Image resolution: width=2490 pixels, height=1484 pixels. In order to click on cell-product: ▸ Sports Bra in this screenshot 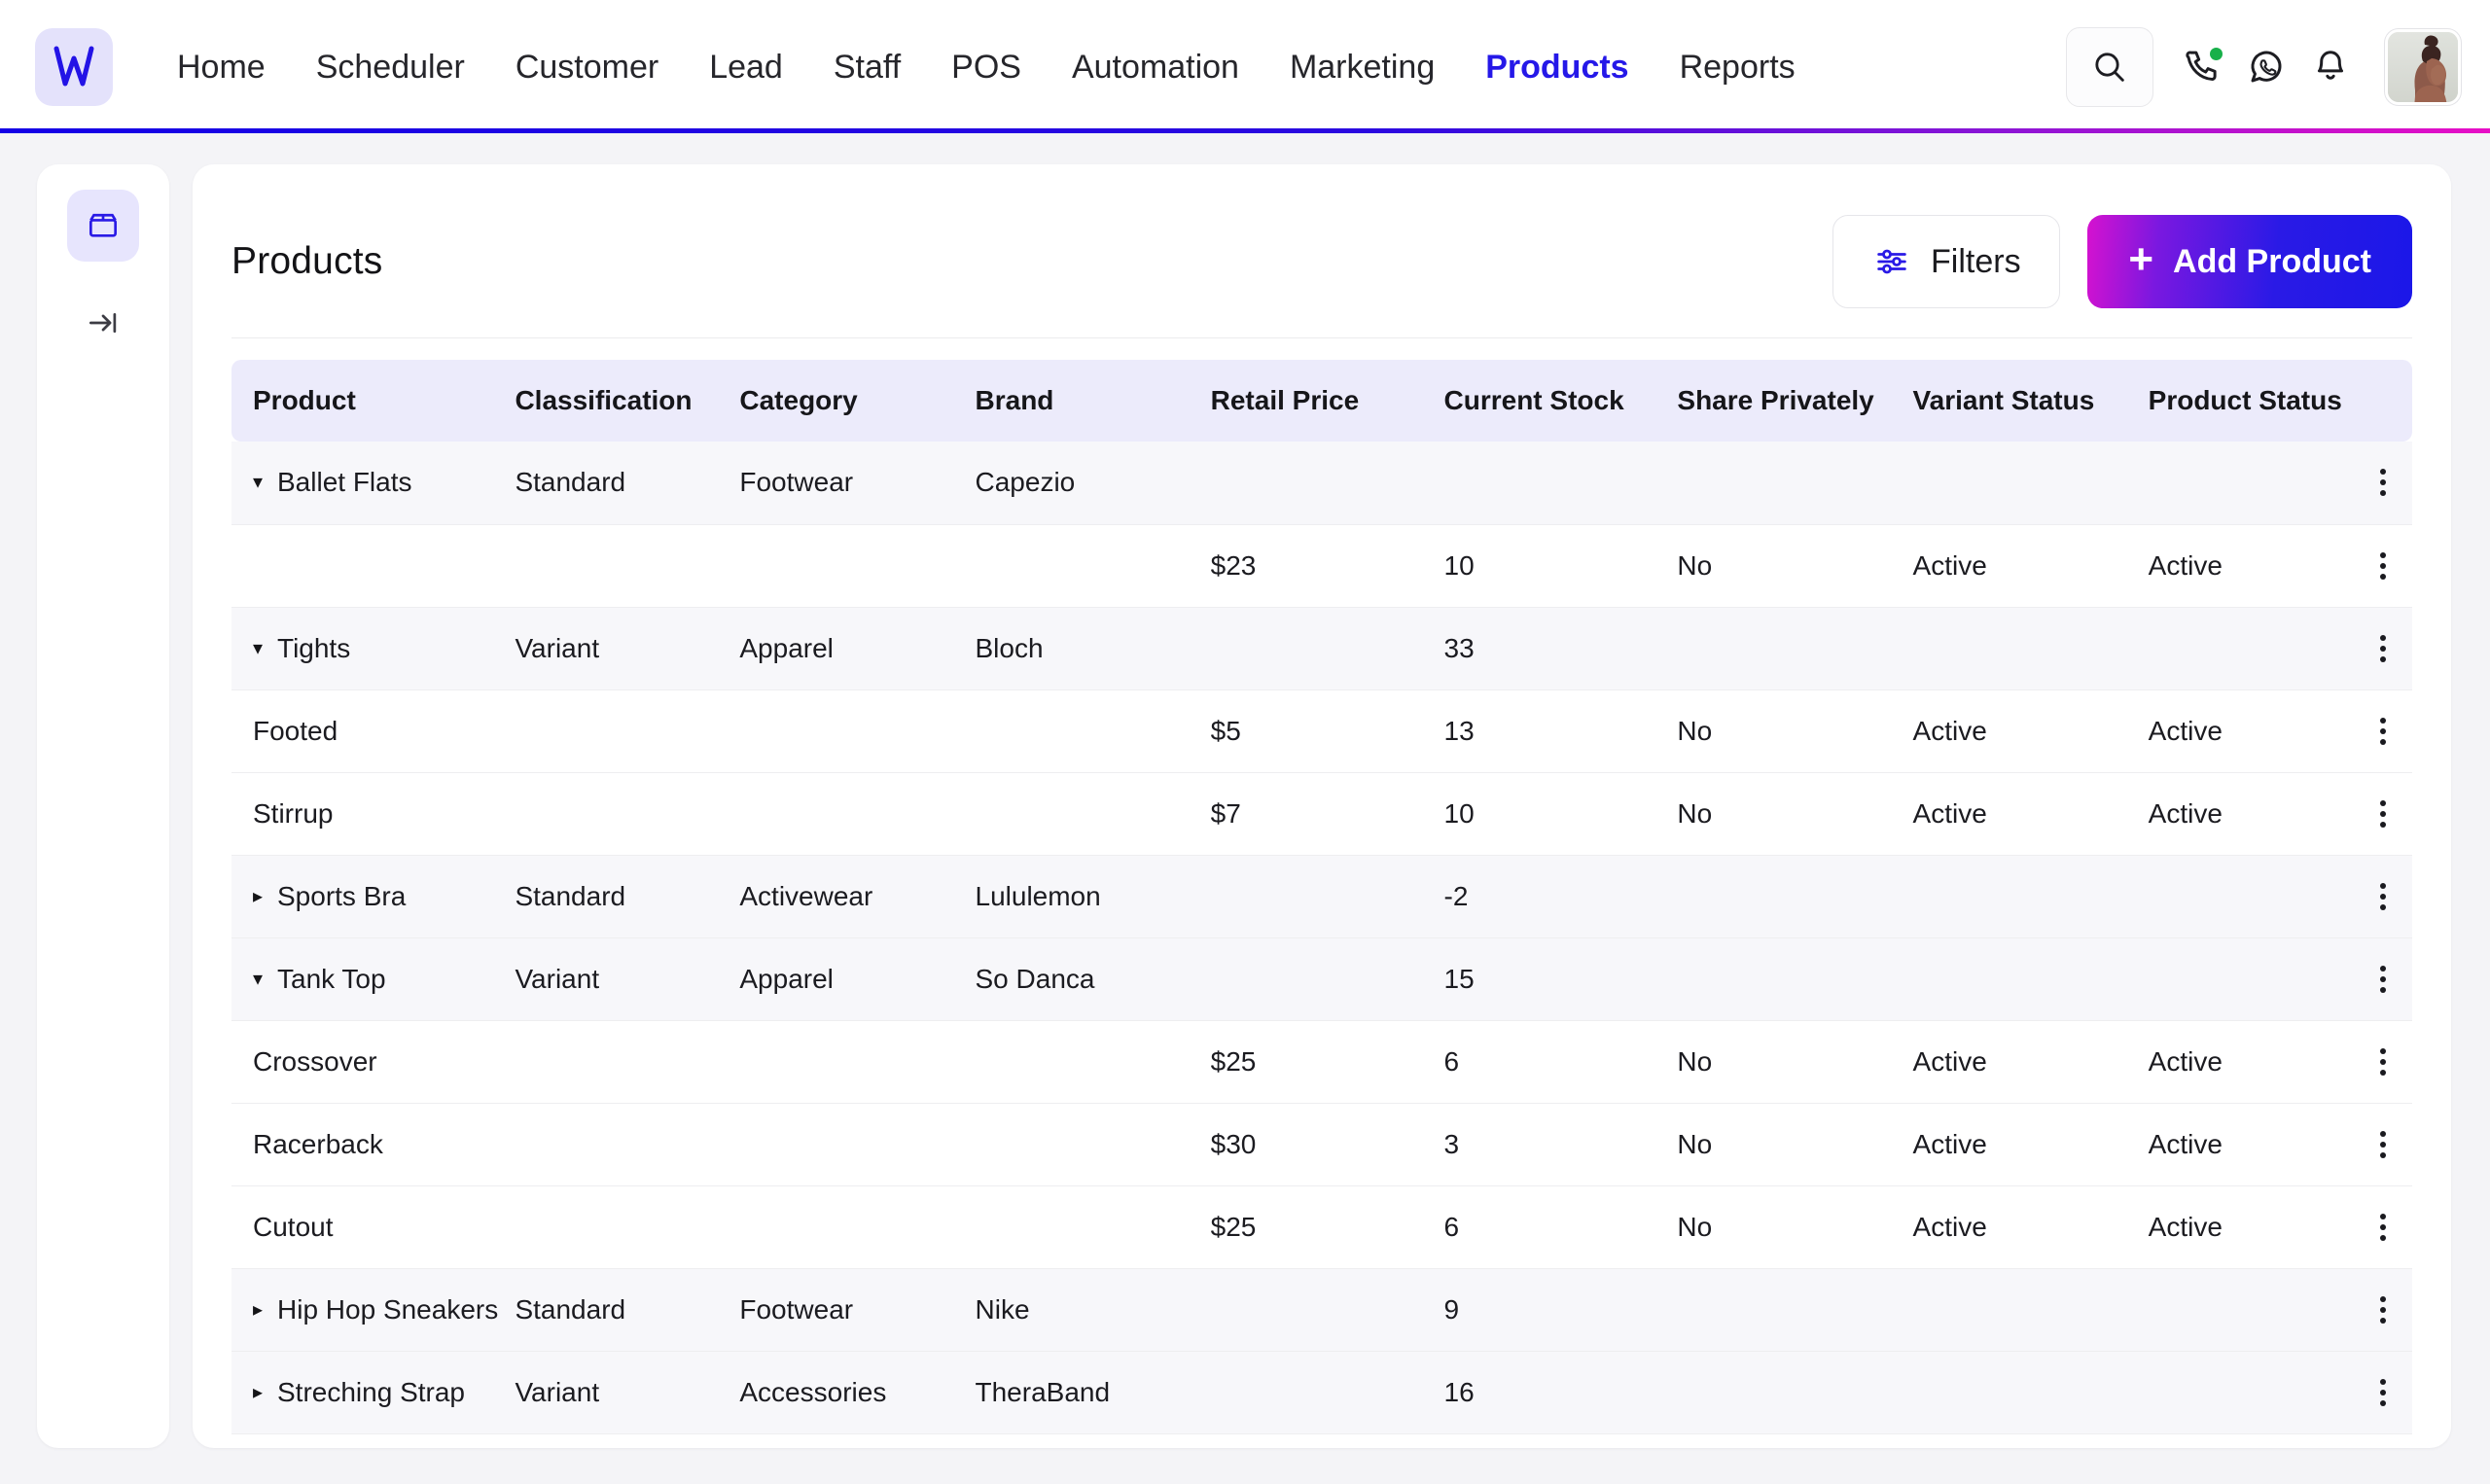, I will do `click(373, 897)`.